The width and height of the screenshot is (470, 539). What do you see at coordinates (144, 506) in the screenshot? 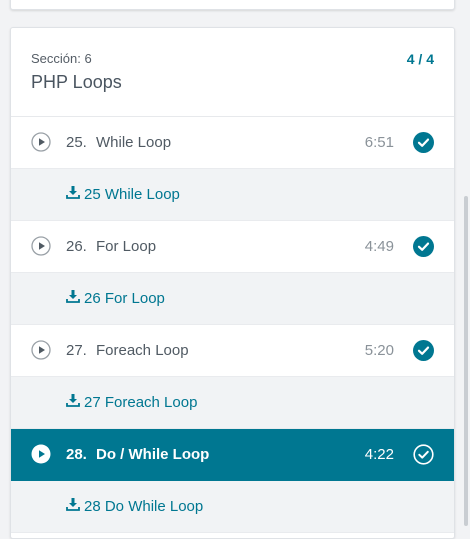
I see `resource-label: 28 Do While Loop` at bounding box center [144, 506].